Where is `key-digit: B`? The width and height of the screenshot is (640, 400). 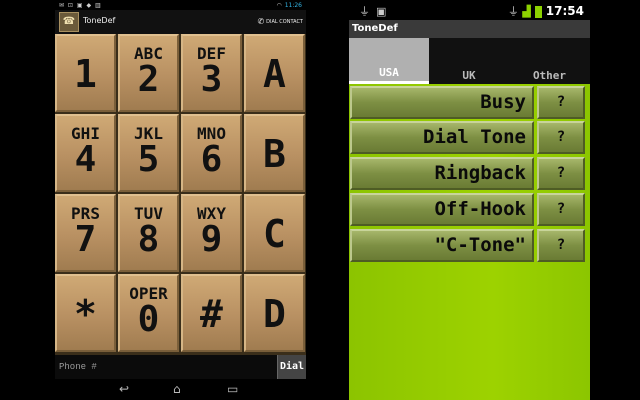
key-digit: B is located at coordinates (274, 154).